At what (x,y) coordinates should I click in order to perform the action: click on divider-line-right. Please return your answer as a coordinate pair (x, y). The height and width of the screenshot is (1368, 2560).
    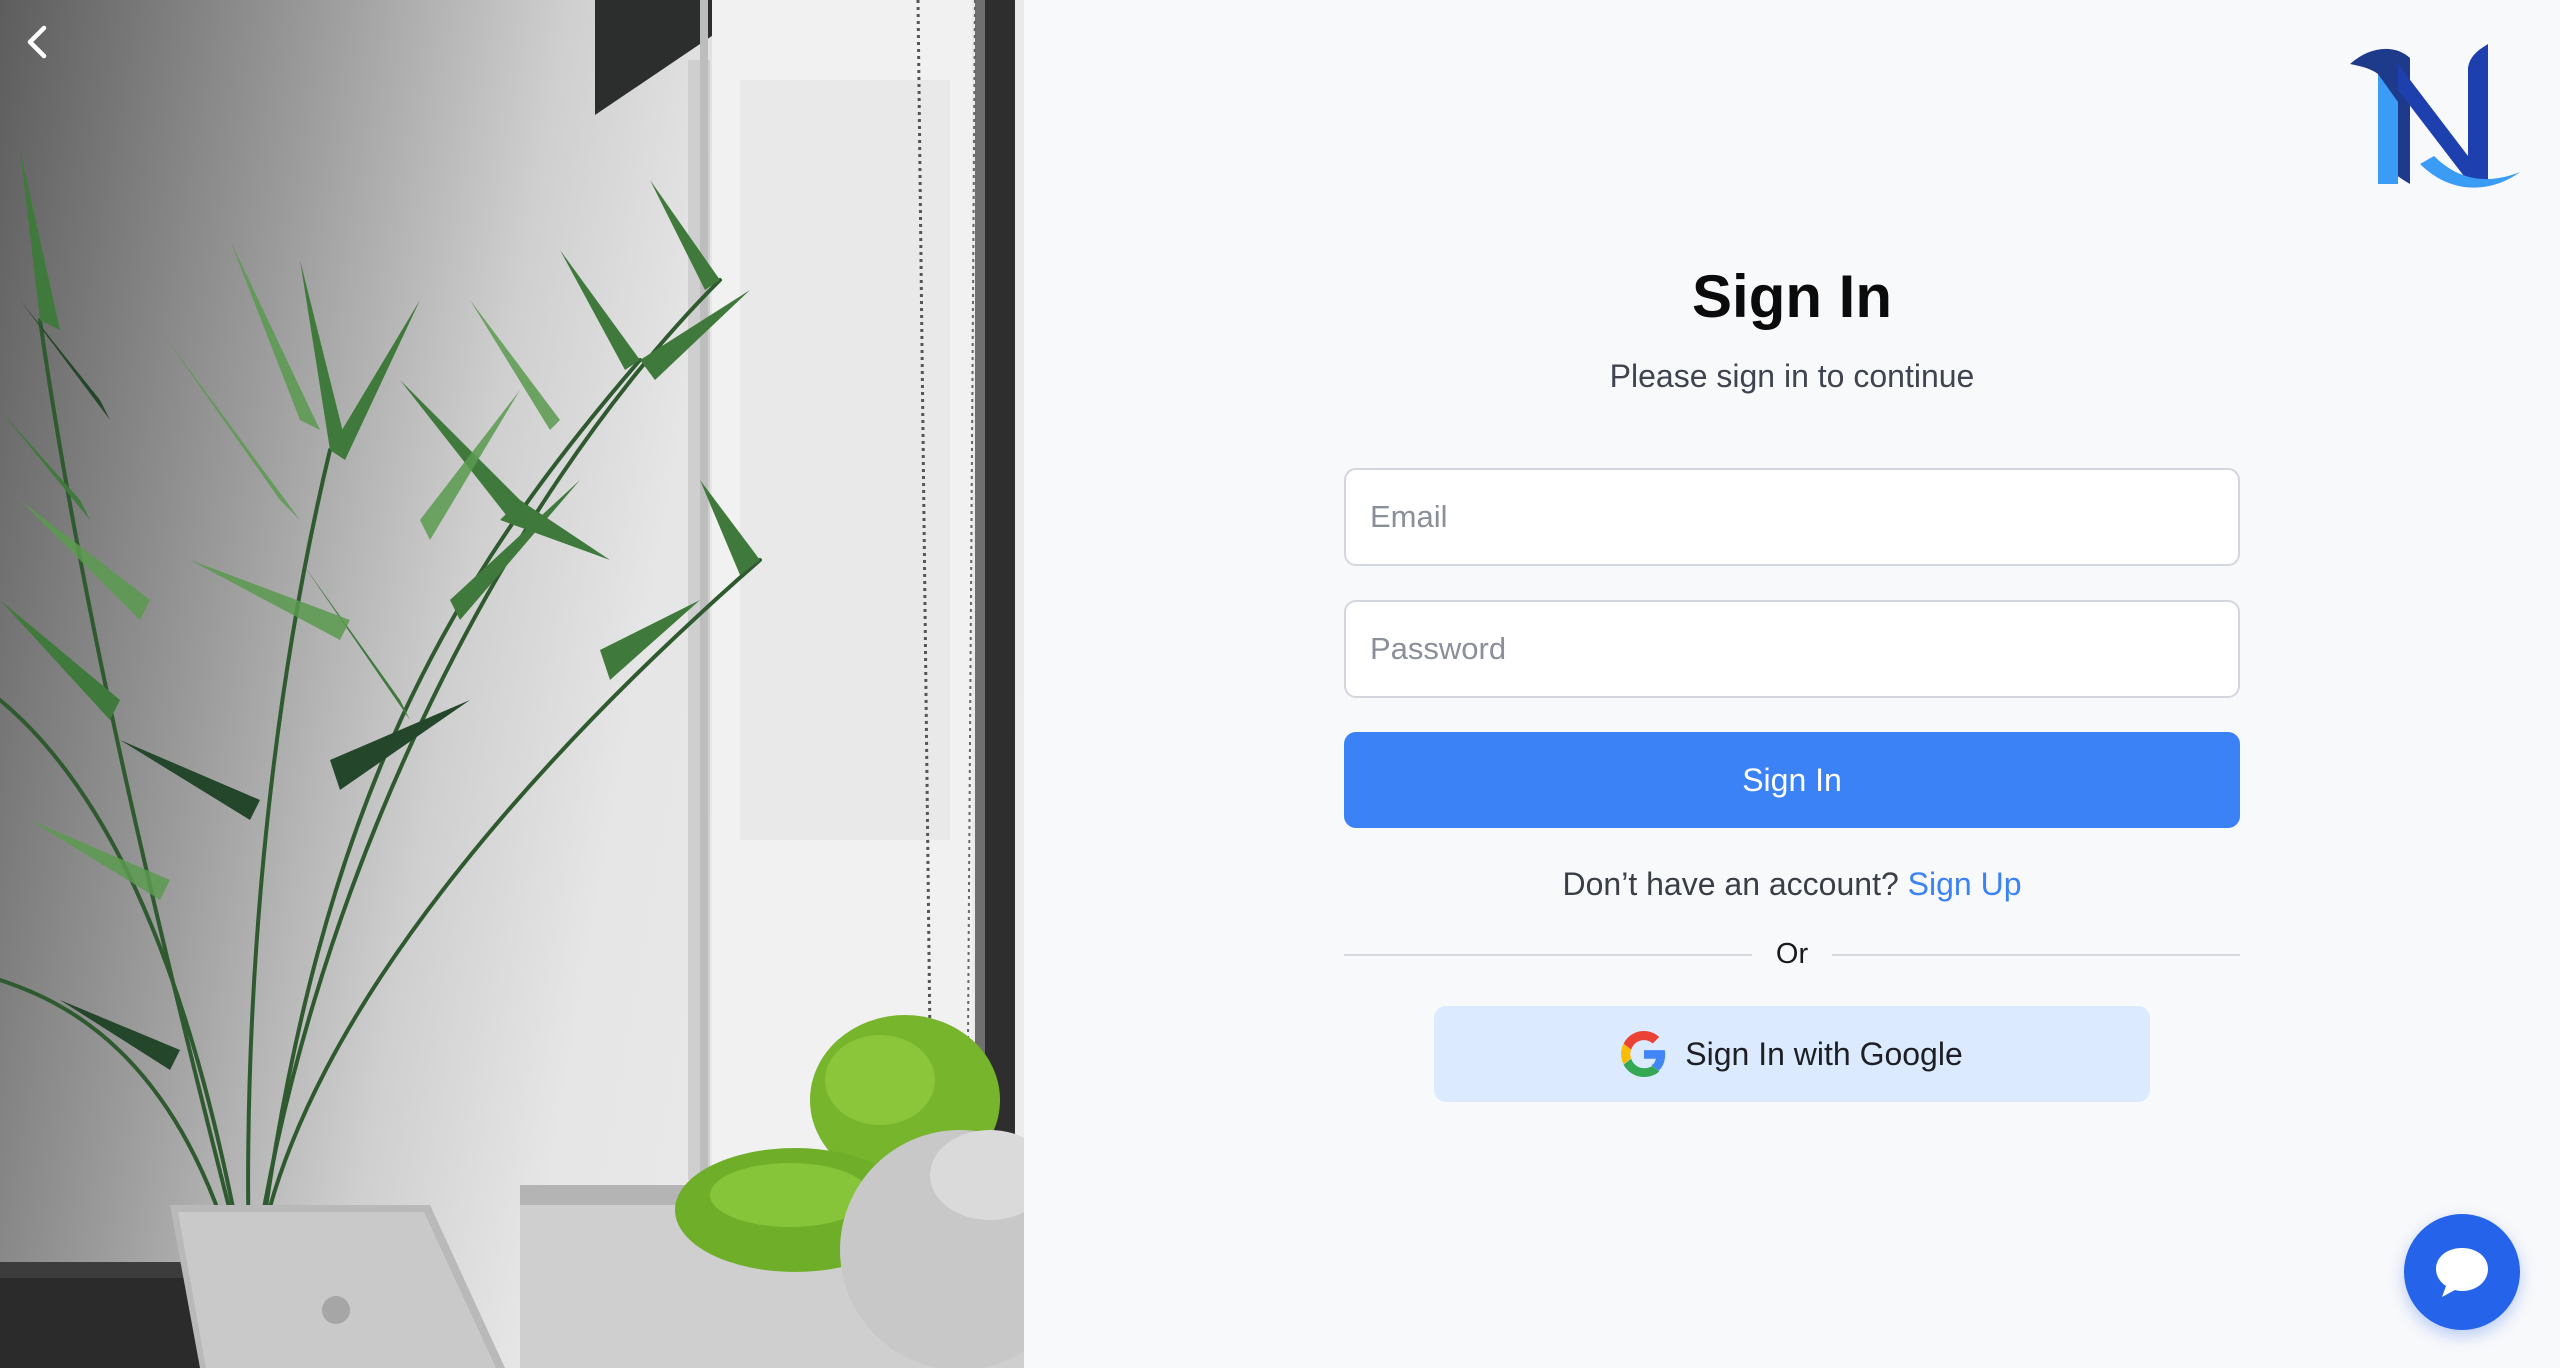
    Looking at the image, I should click on (2036, 954).